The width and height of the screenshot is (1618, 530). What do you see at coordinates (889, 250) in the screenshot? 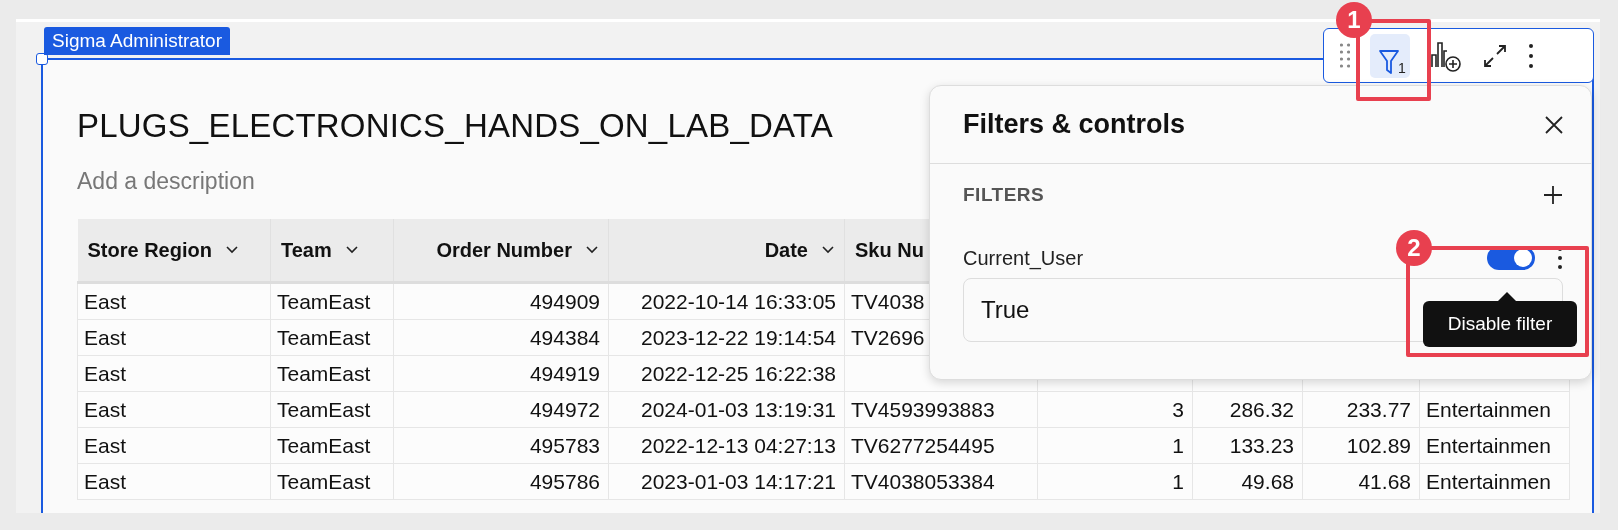
I see `column-header: Sku Nu` at bounding box center [889, 250].